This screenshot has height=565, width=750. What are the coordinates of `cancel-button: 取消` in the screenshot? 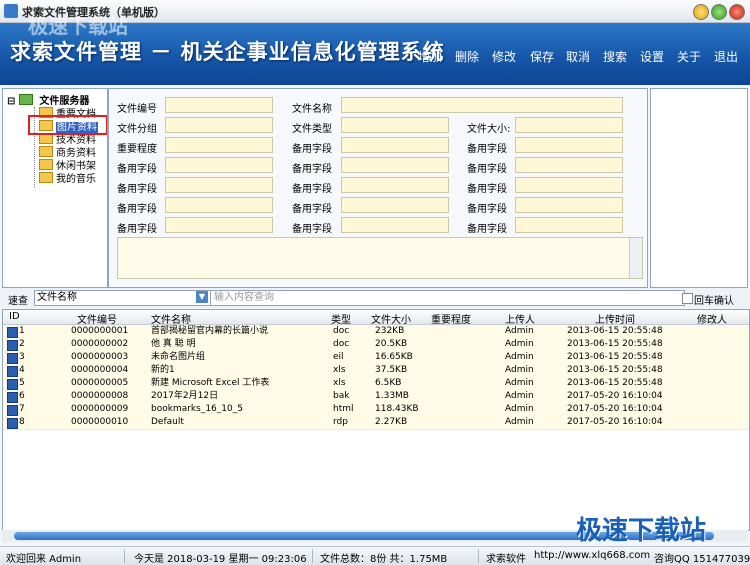 It's located at (578, 56).